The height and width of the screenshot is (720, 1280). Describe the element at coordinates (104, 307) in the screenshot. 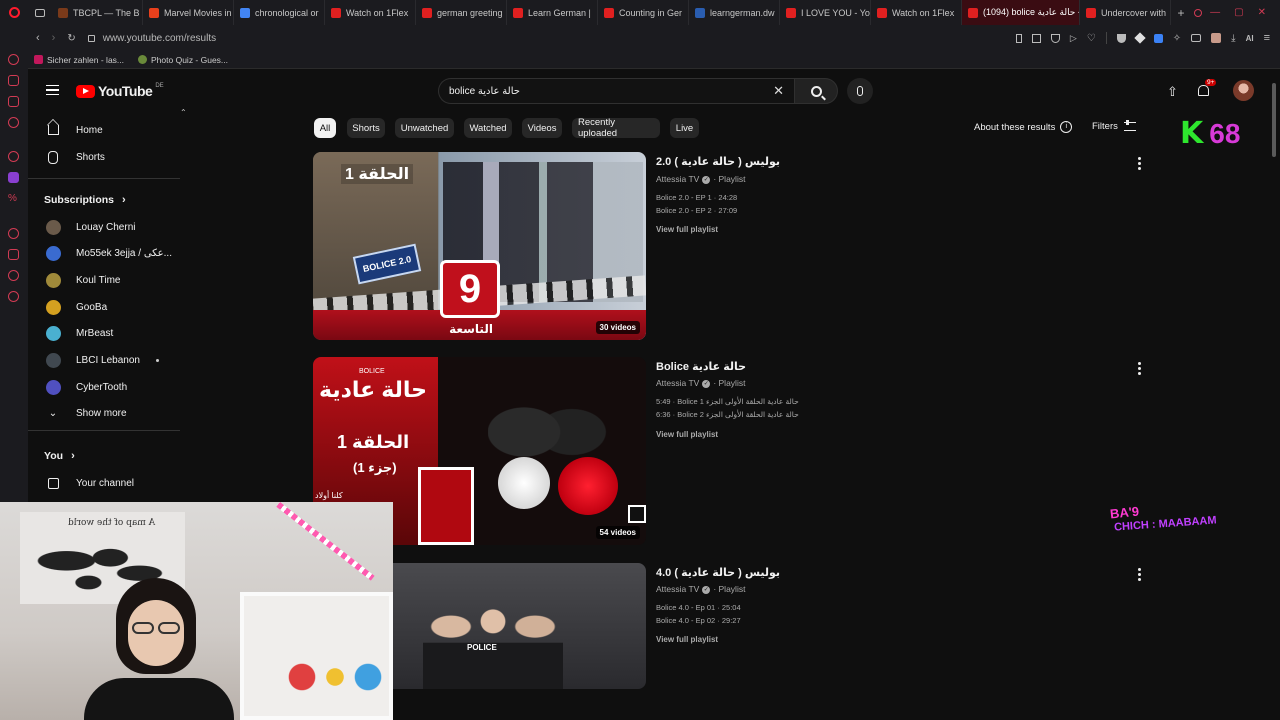

I see `sidebar-subscription-item: GooBa` at that location.